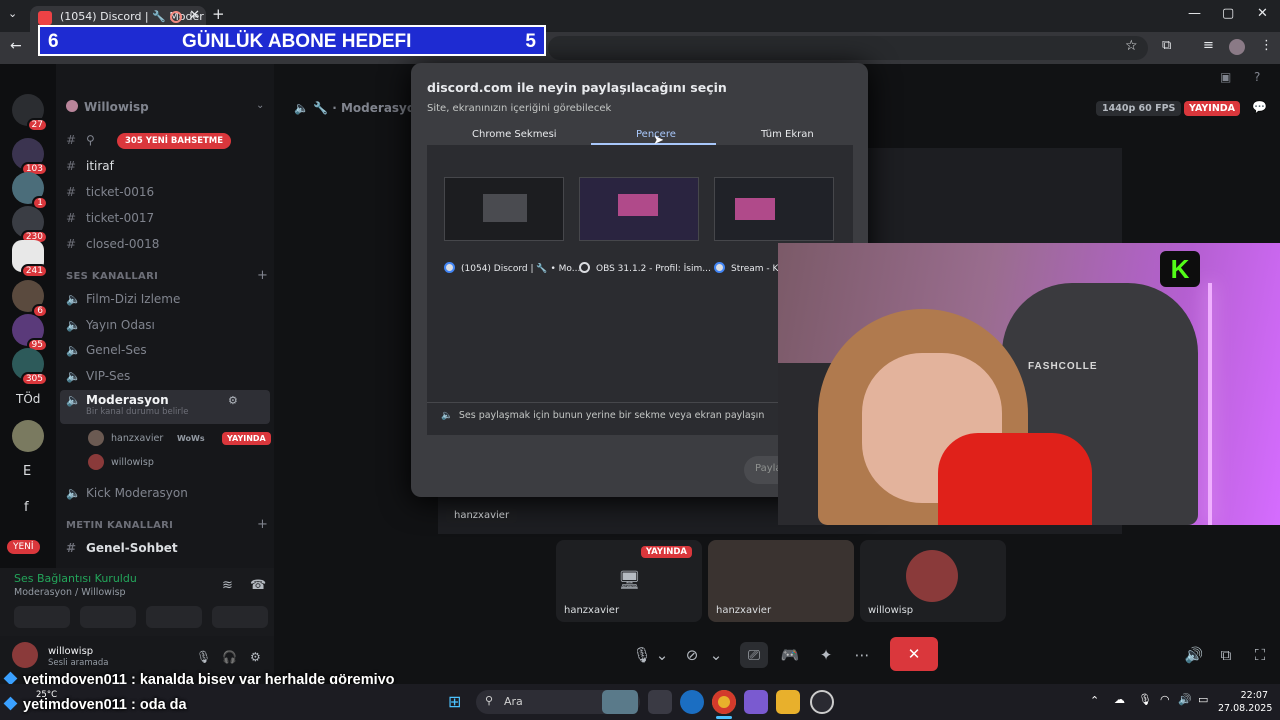  Describe the element at coordinates (12, 13) in the screenshot. I see `tab-search-chevron-icon: ⌄` at that location.